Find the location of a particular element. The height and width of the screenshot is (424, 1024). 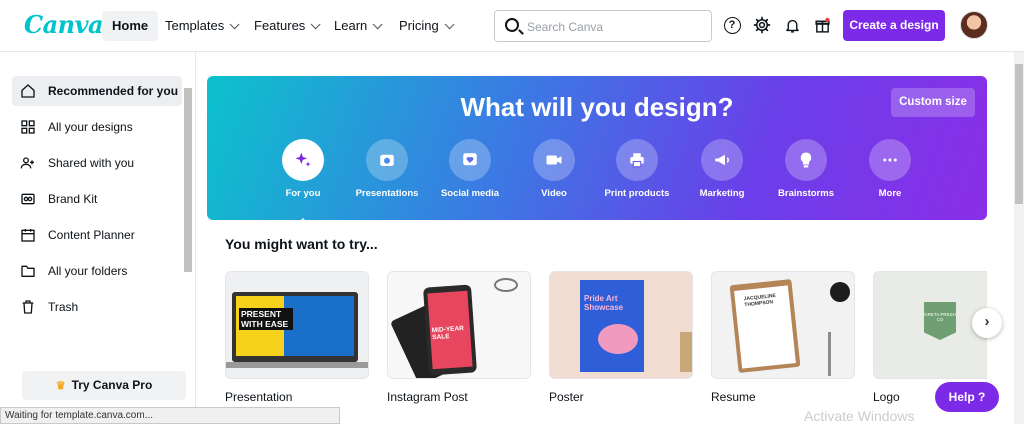

main-scroll-thumb is located at coordinates (1019, 134).